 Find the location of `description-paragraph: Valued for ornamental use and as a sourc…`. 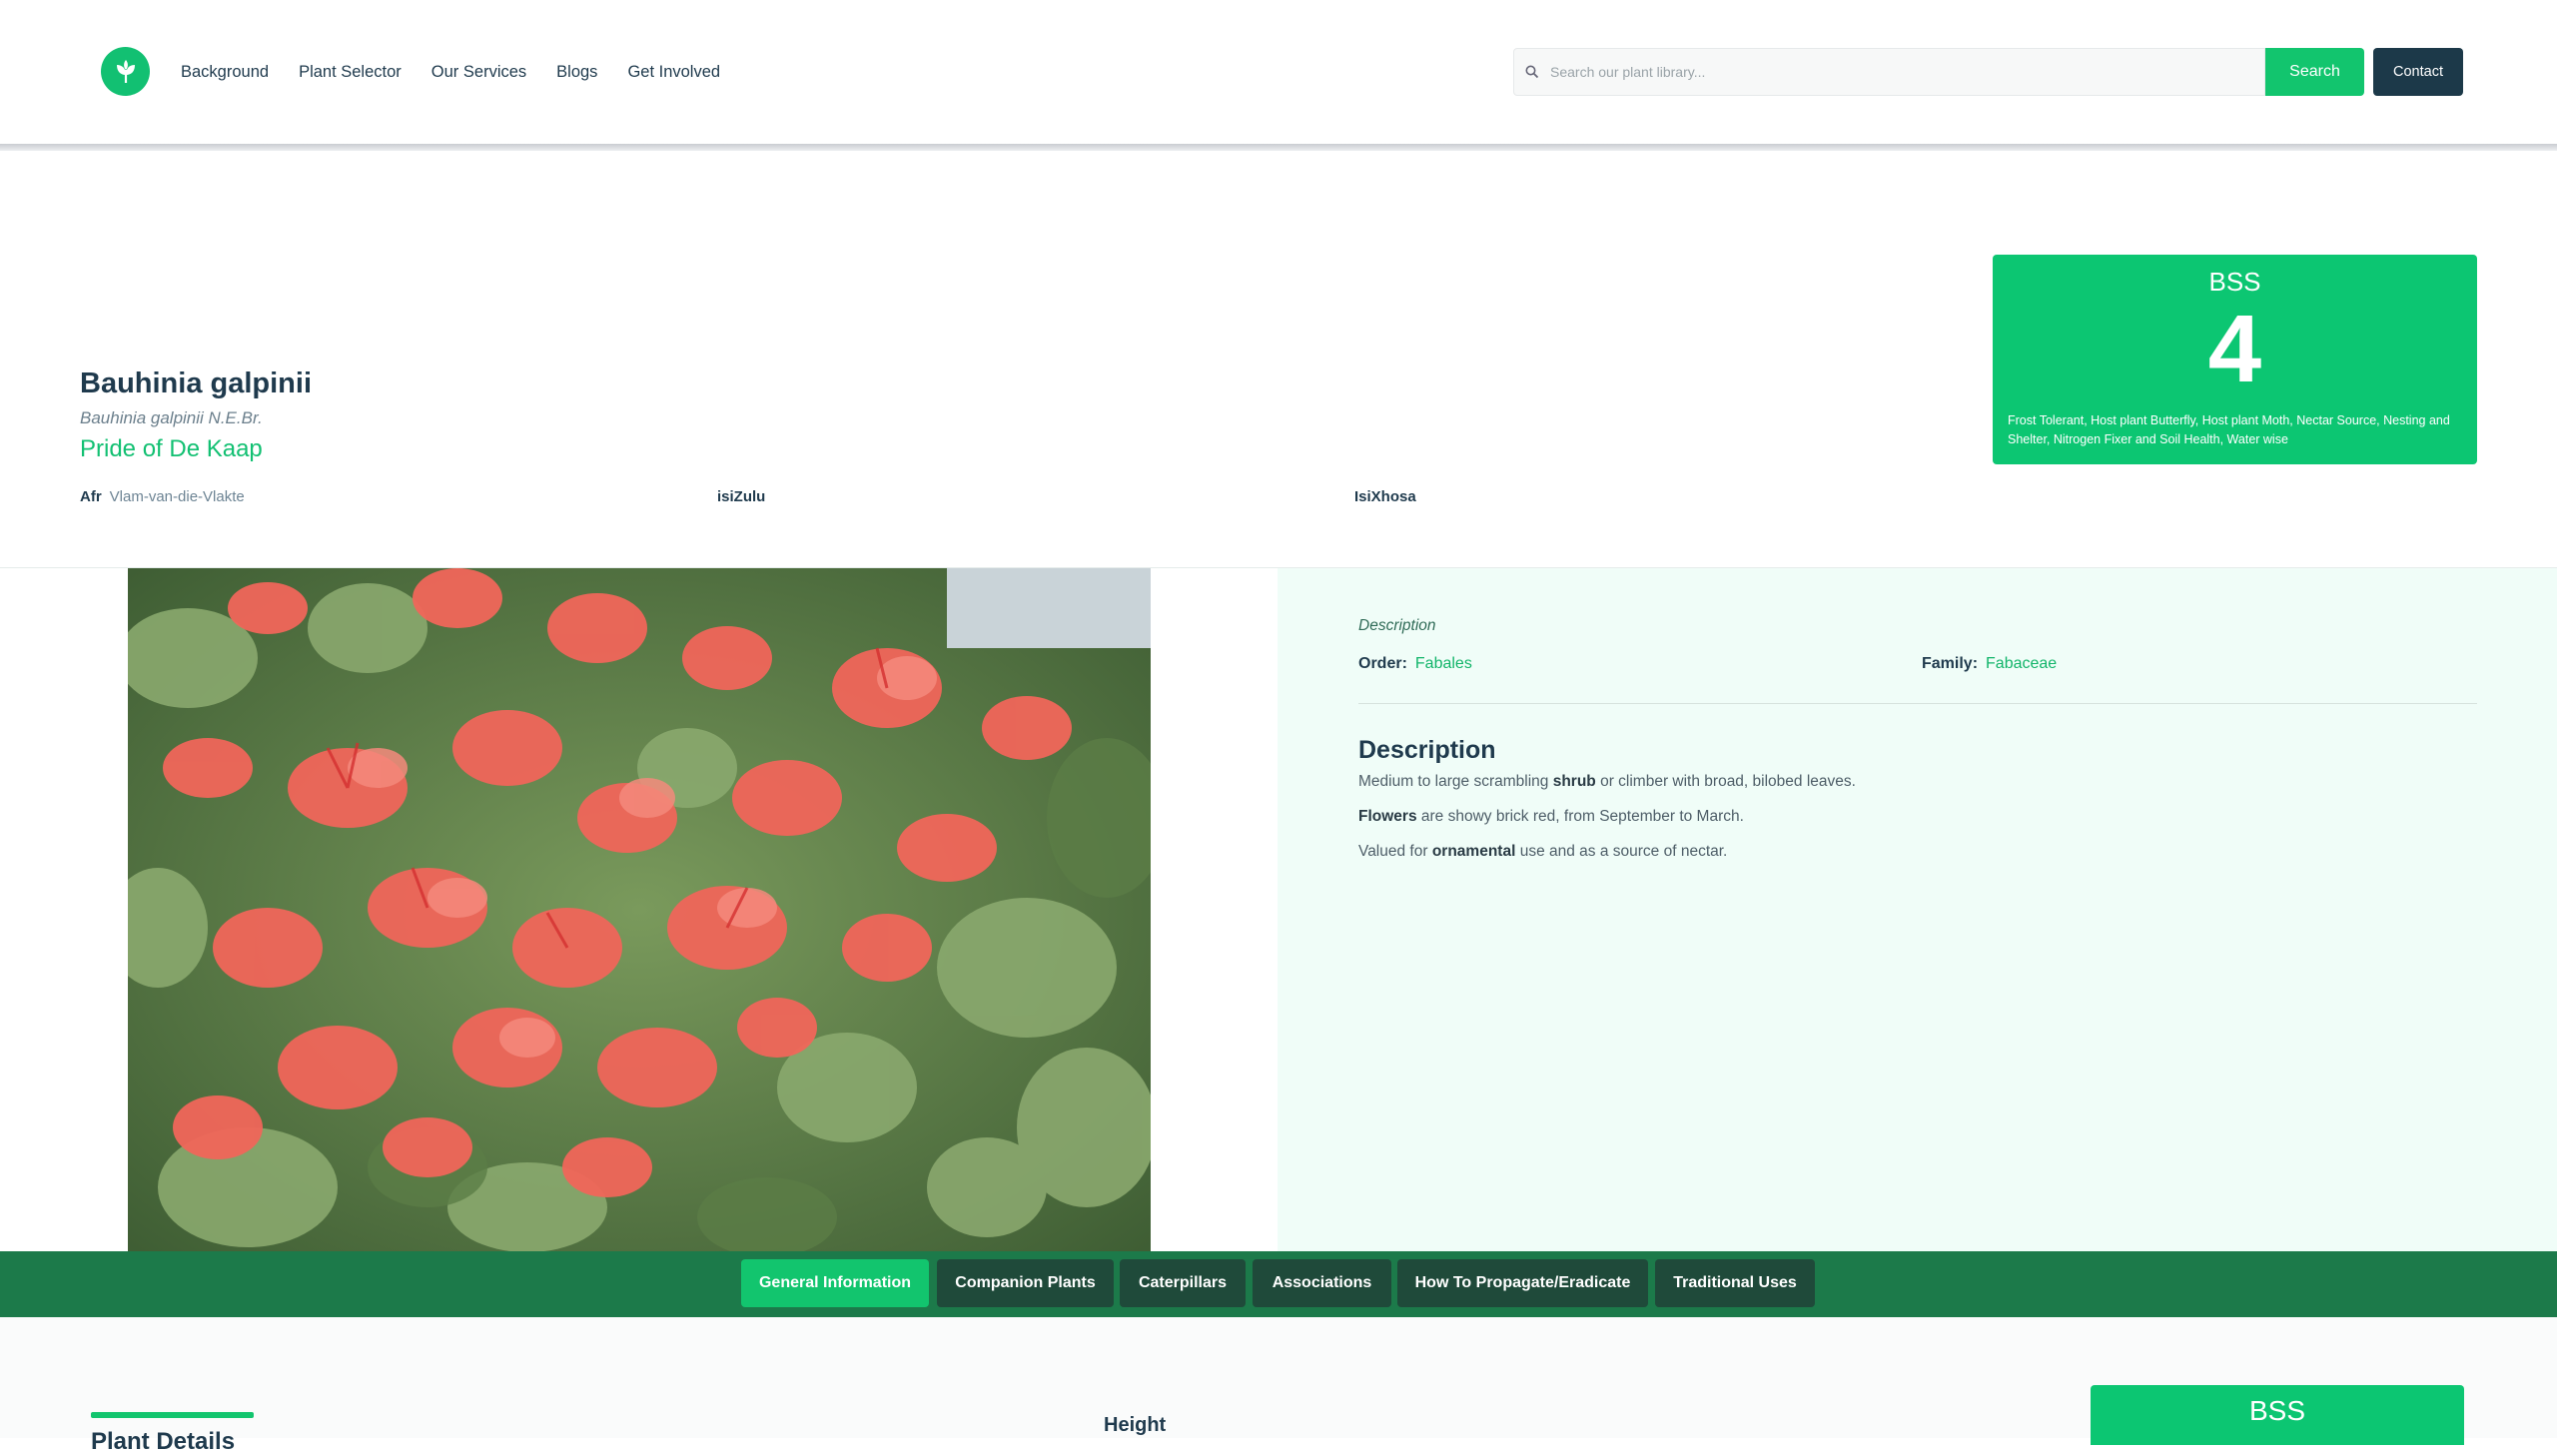

description-paragraph: Valued for ornamental use and as a sourc… is located at coordinates (1542, 852).